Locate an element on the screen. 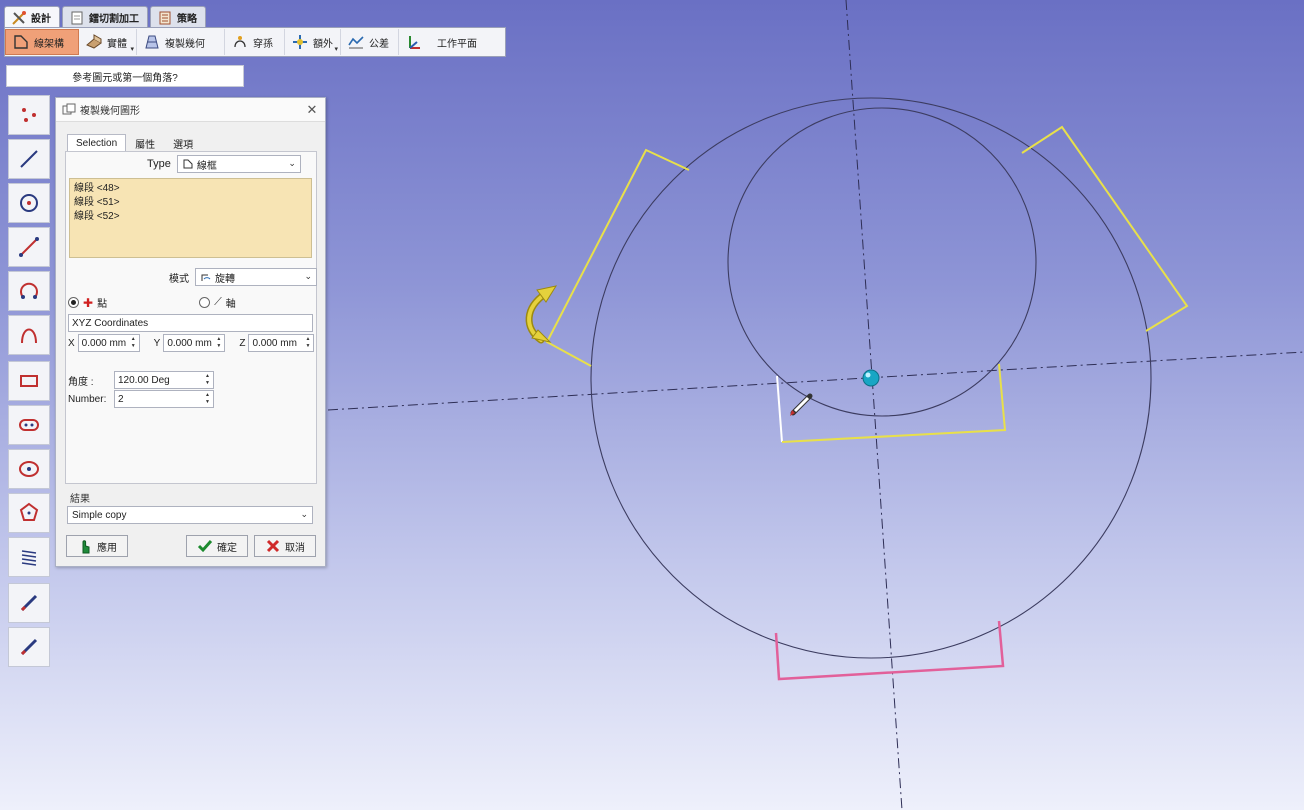 This screenshot has width=1304, height=810. extra-dropdown-icon: ▾ is located at coordinates (336, 49).